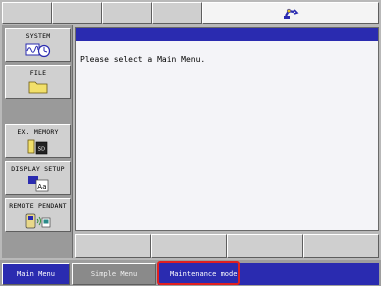 This screenshot has width=381, height=286. Describe the element at coordinates (38, 169) in the screenshot. I see `menu-display-setup-label: DISPLAY SETUP` at that location.